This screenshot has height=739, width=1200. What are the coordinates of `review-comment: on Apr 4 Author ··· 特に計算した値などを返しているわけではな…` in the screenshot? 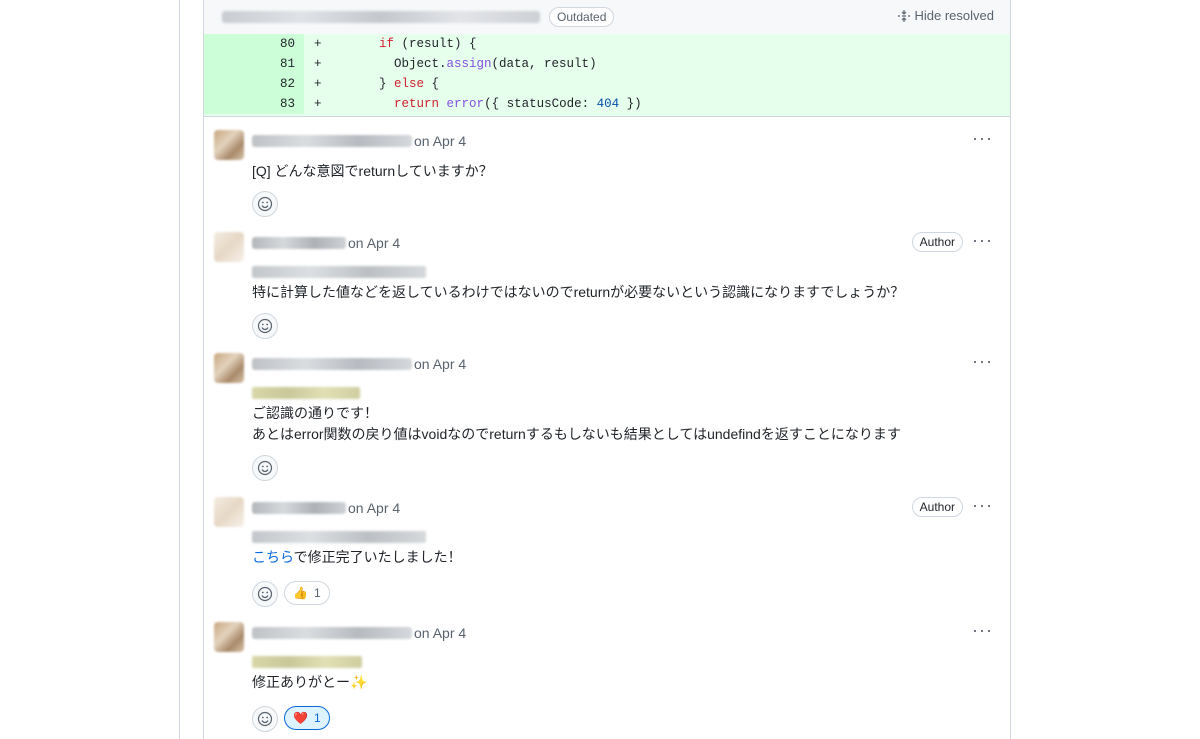 It's located at (606, 286).